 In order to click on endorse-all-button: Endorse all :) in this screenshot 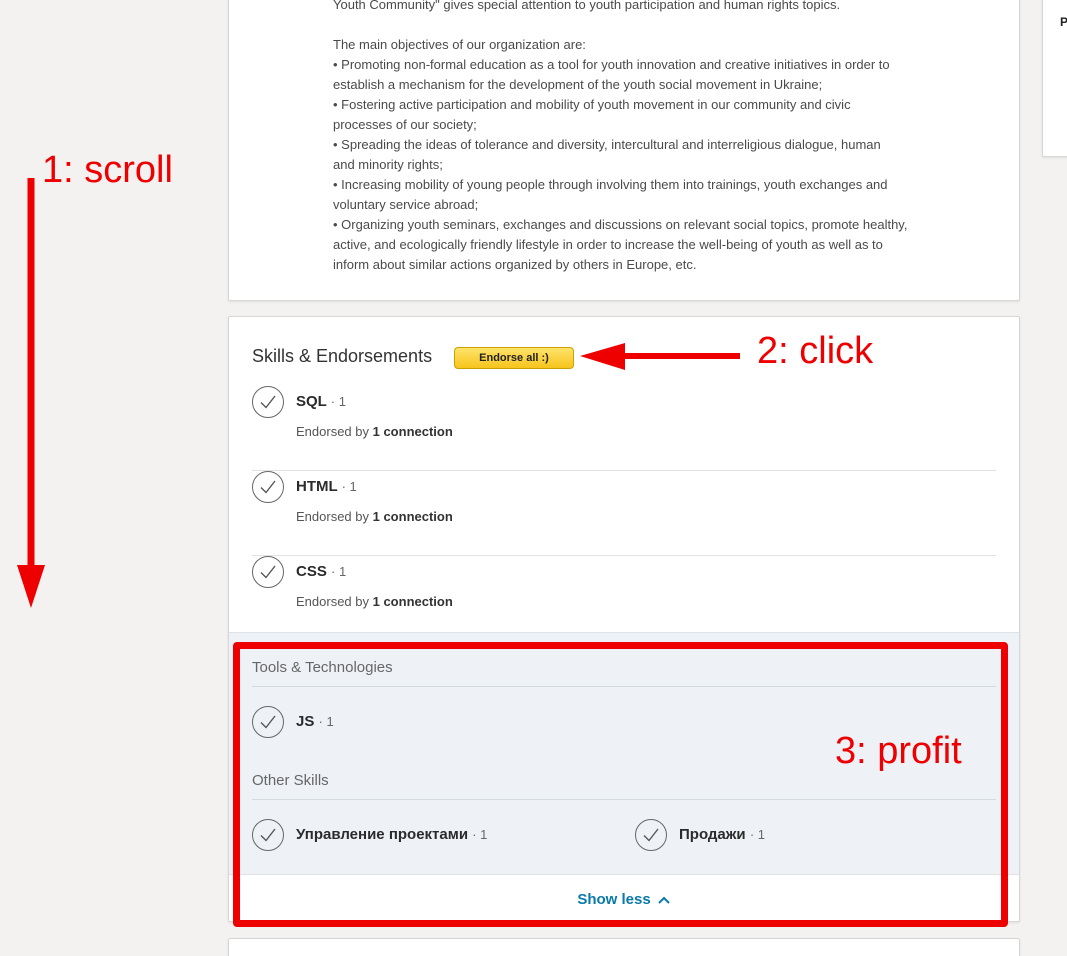, I will do `click(514, 358)`.